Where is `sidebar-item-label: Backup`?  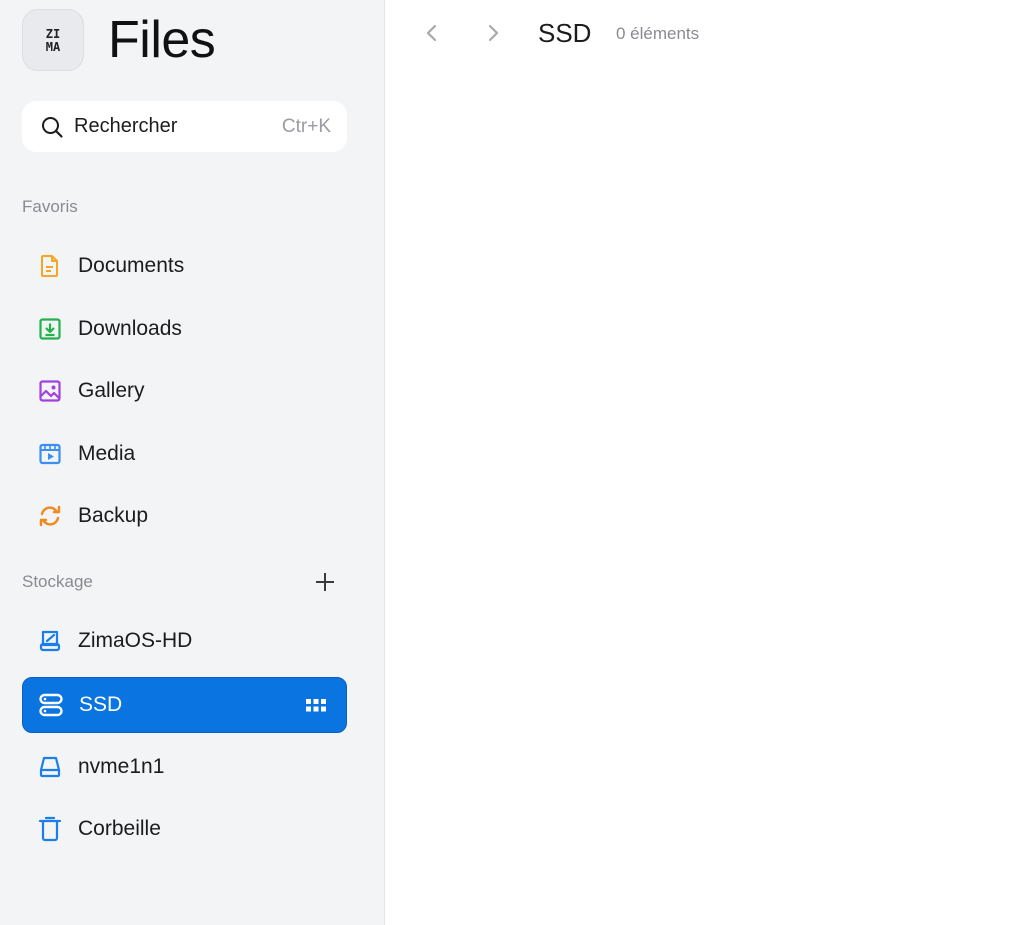
sidebar-item-label: Backup is located at coordinates (113, 515).